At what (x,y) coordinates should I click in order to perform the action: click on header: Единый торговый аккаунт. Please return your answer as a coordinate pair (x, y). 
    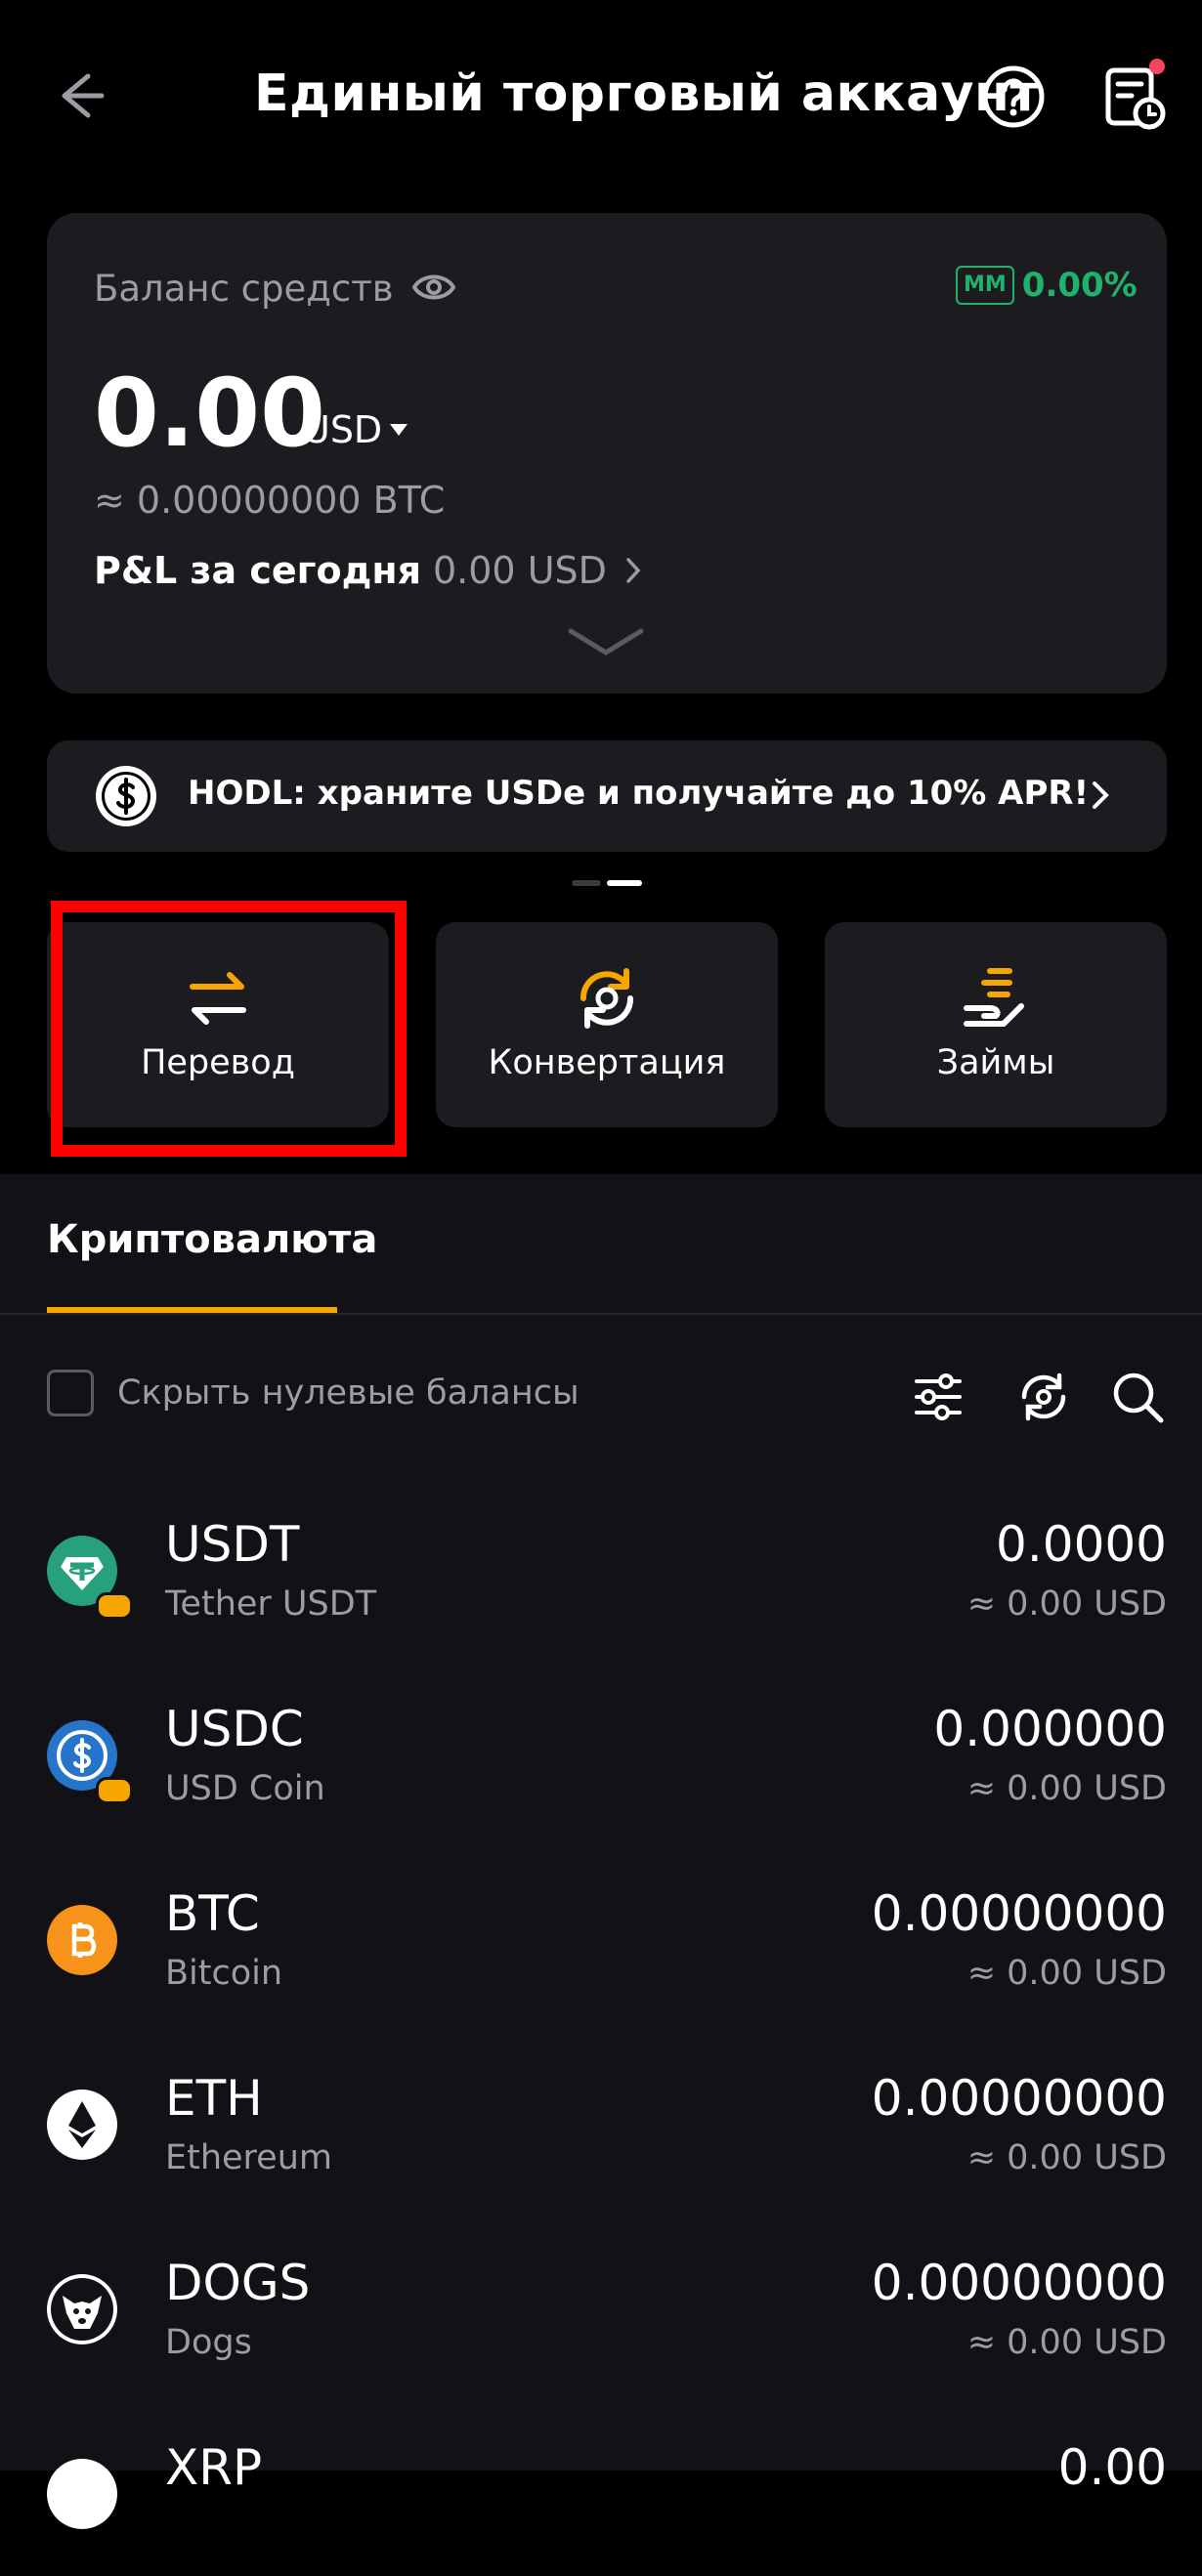
    Looking at the image, I should click on (601, 97).